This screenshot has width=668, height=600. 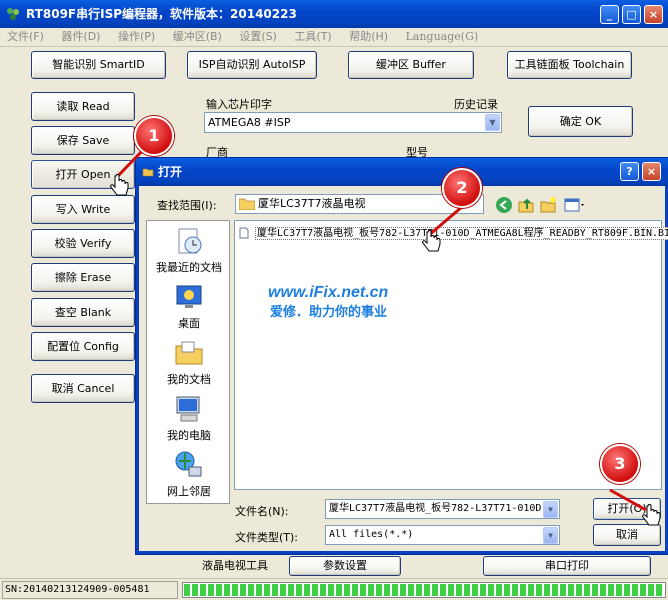 What do you see at coordinates (235, 566) in the screenshot?
I see `tab-lcd-tv-tools: 液晶电视工具` at bounding box center [235, 566].